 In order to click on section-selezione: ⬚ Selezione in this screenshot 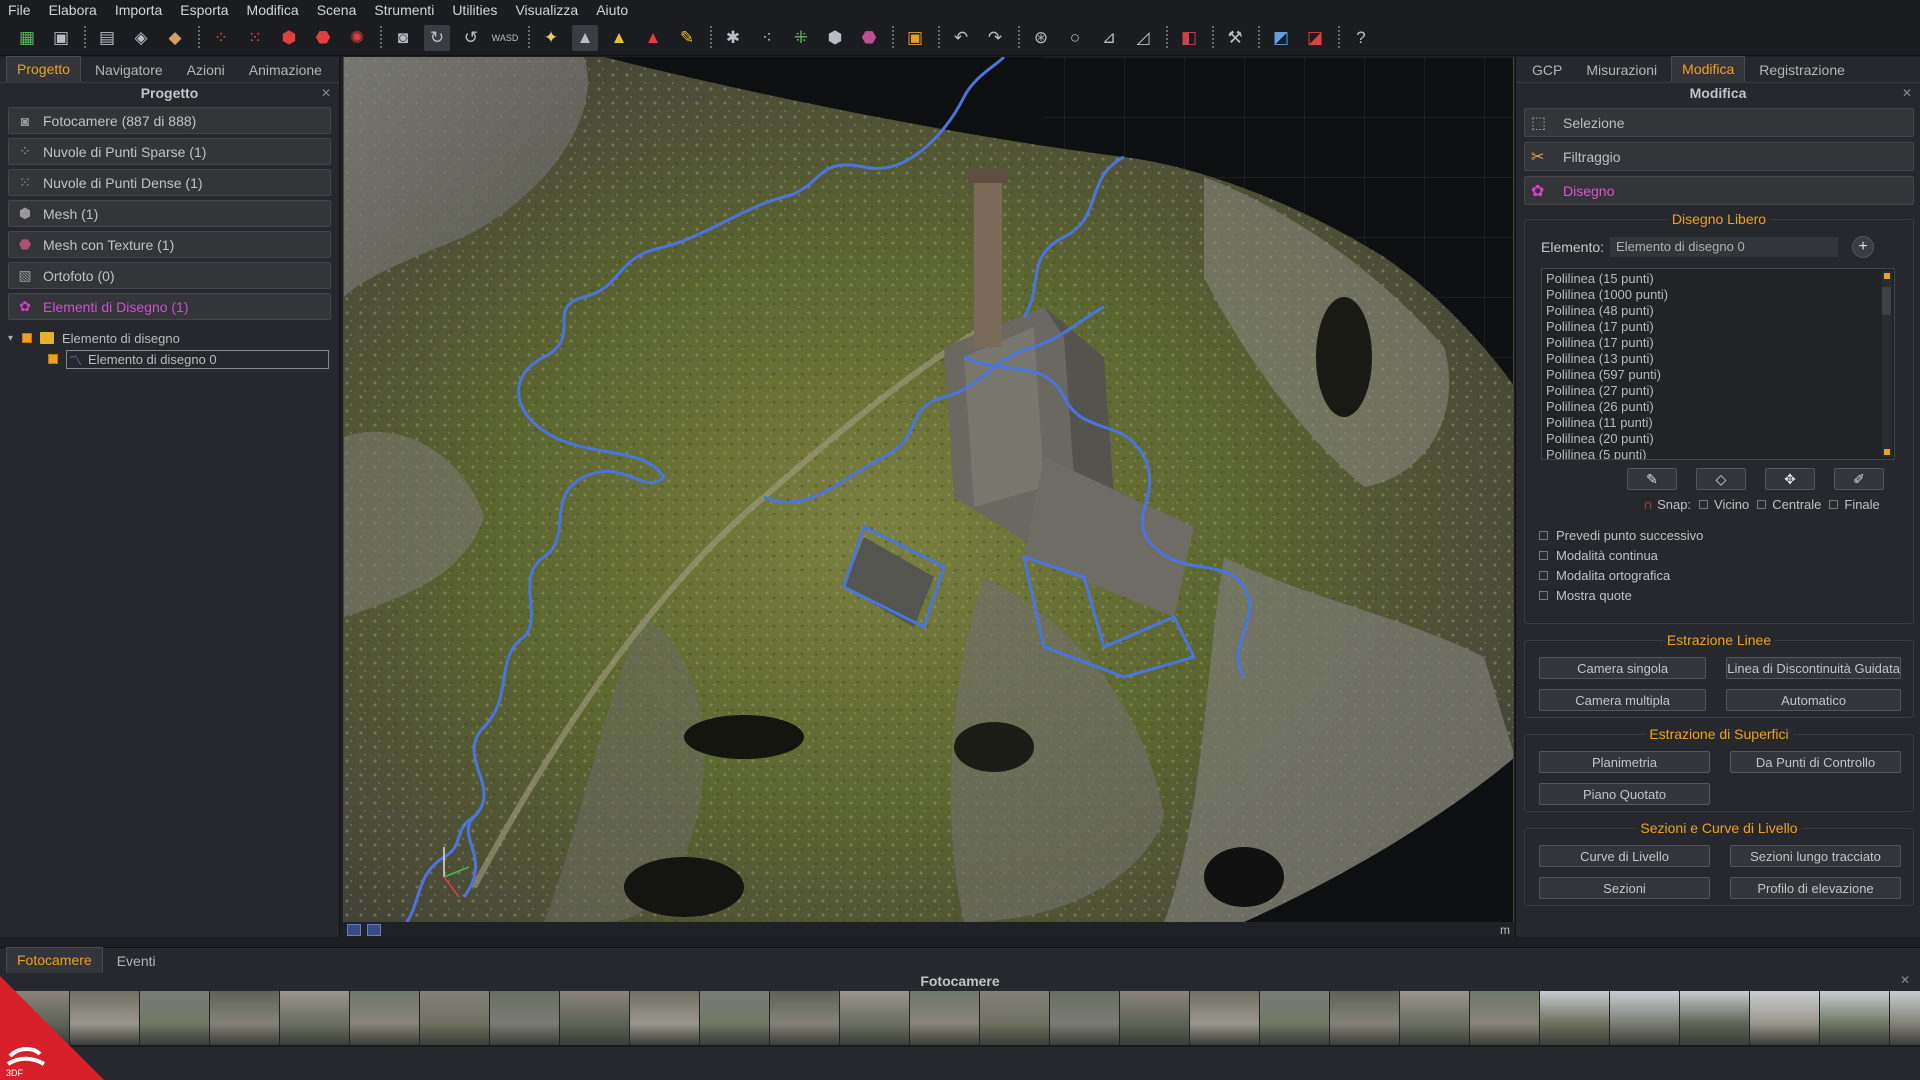, I will do `click(1719, 122)`.